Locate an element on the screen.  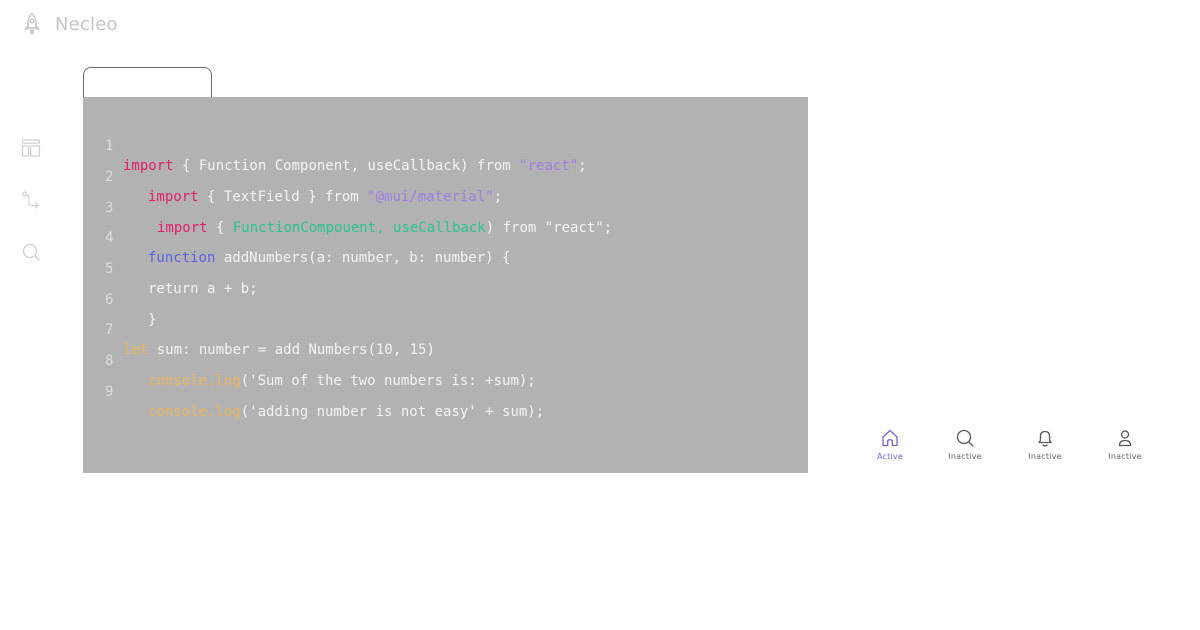
nav-label: Active is located at coordinates (890, 456).